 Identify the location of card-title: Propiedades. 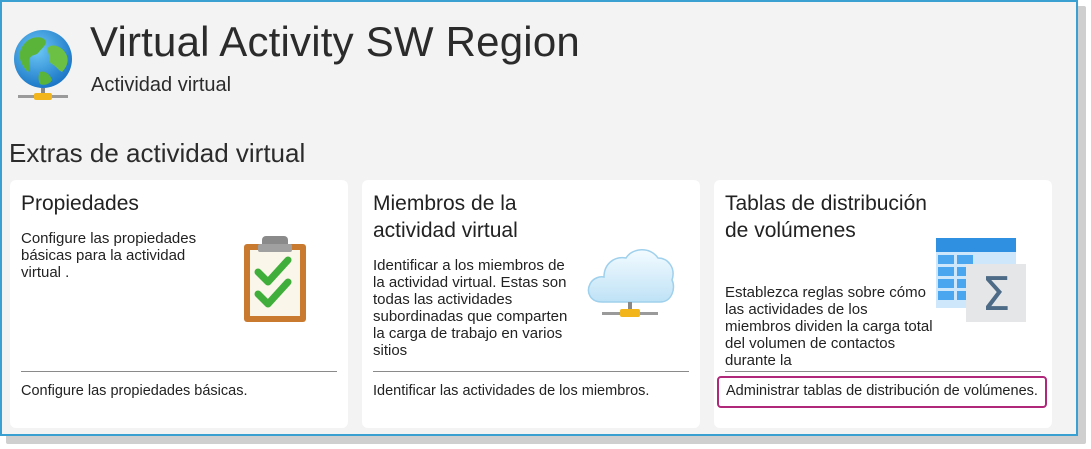
(80, 203).